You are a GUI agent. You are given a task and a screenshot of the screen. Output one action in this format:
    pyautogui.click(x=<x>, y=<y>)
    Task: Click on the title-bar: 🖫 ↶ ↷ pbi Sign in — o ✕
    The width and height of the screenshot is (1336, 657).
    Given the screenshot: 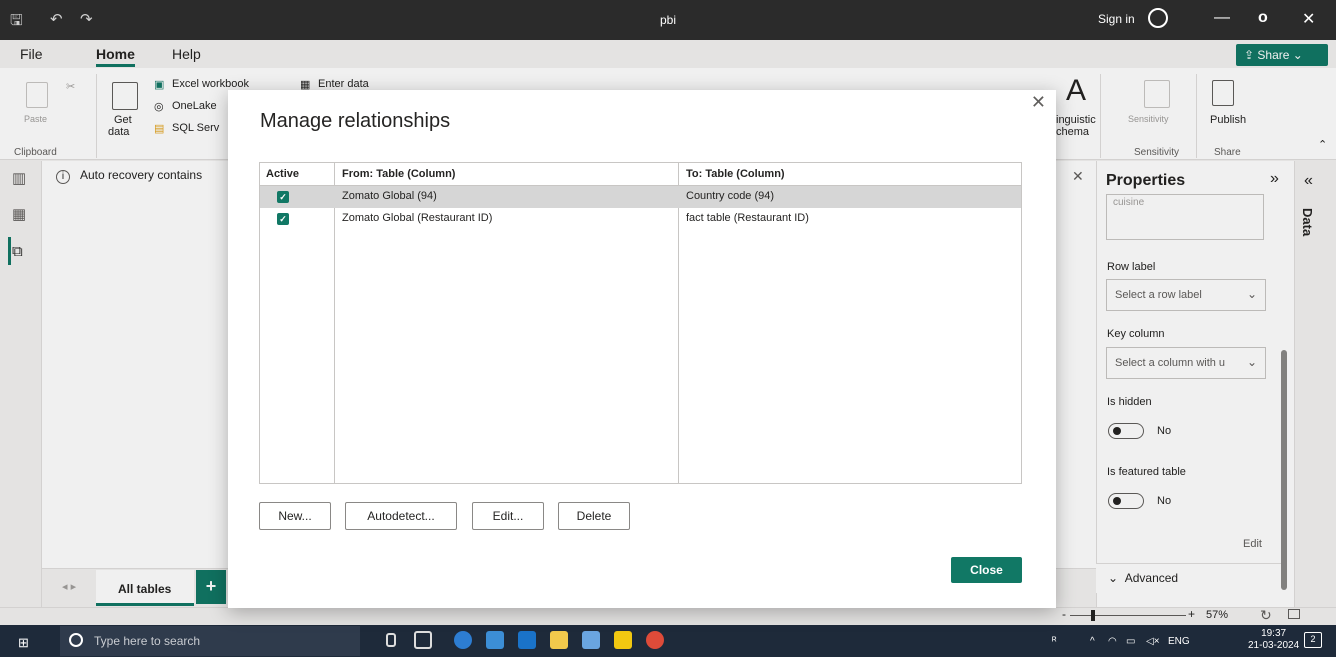 What is the action you would take?
    pyautogui.click(x=668, y=20)
    